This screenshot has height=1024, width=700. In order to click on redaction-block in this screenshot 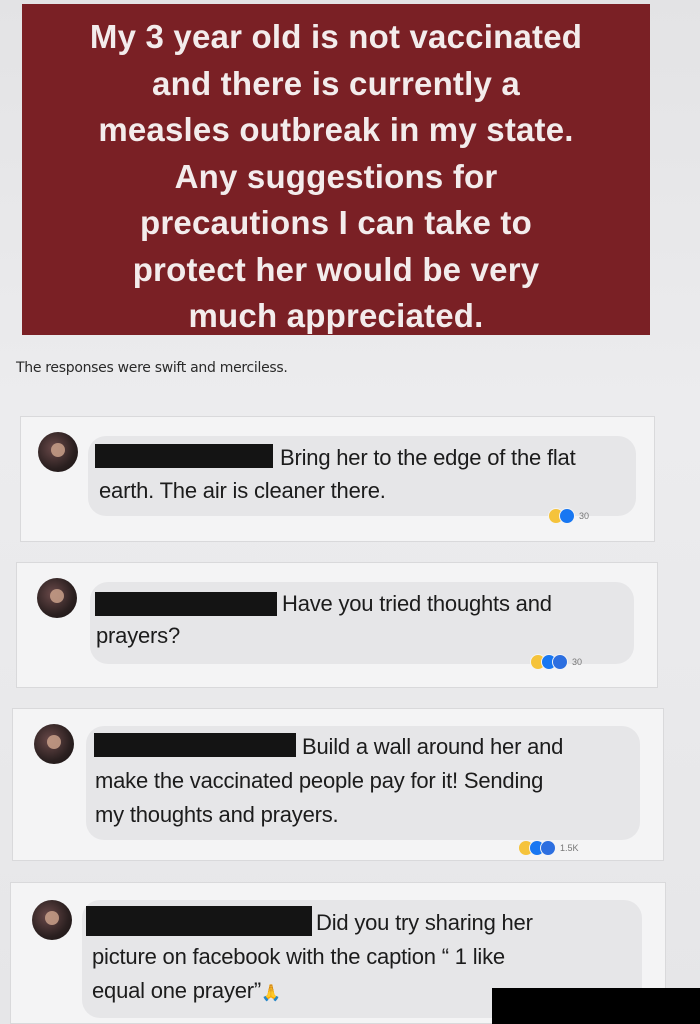, I will do `click(596, 1006)`.